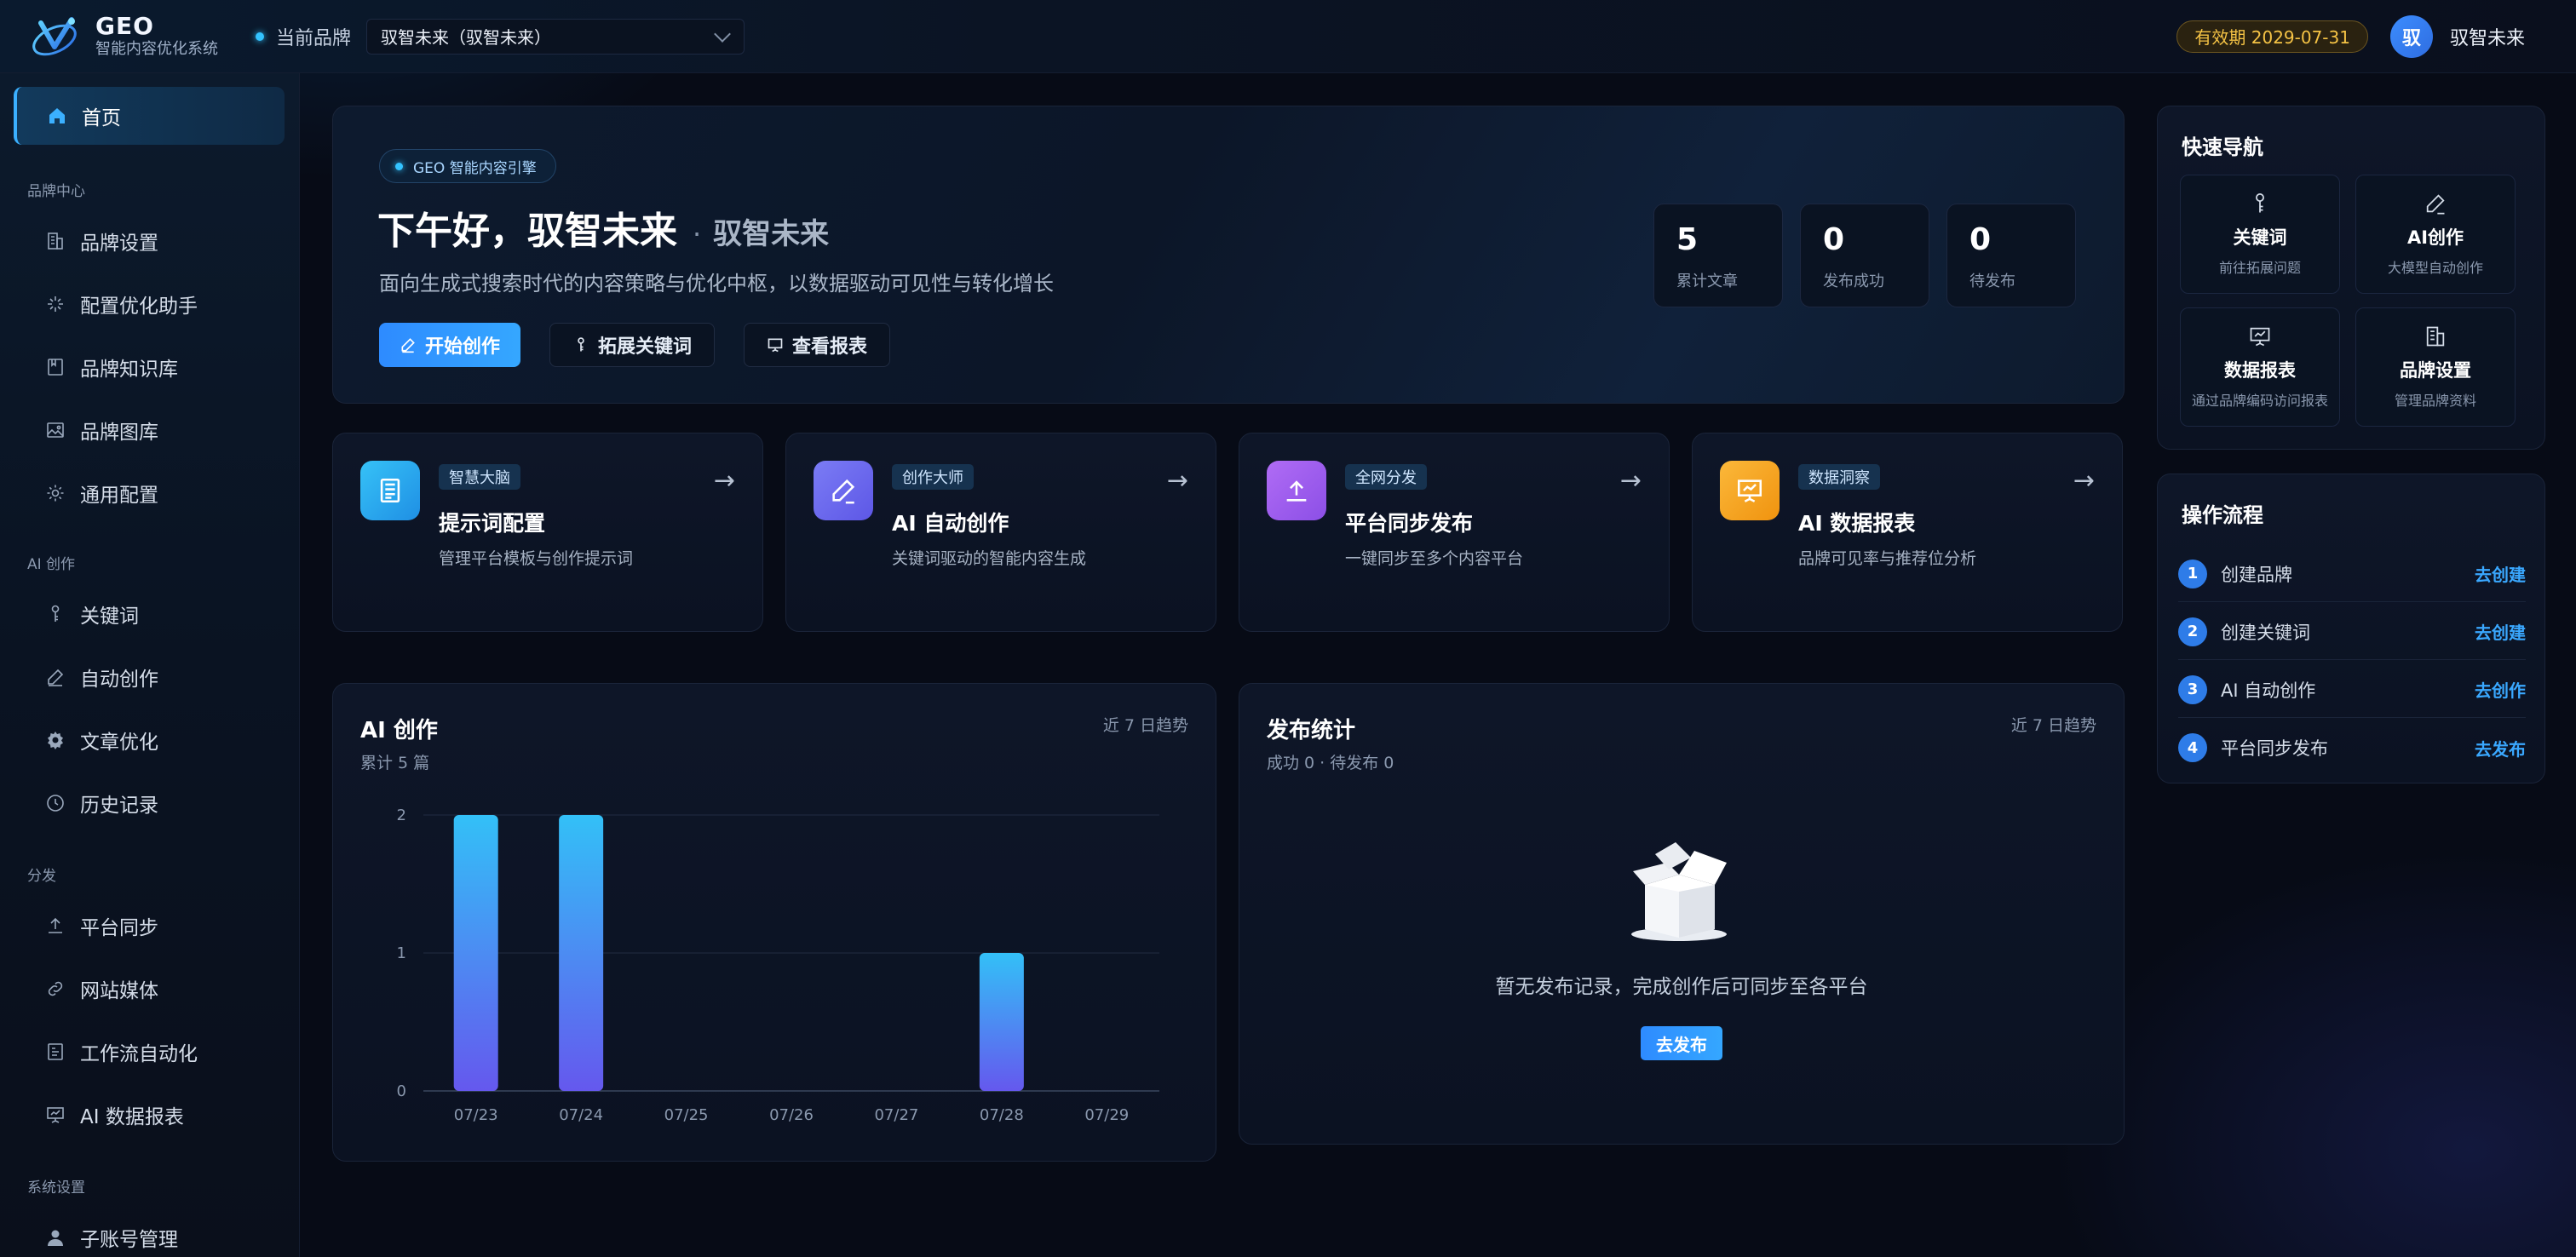 The image size is (2576, 1257). Describe the element at coordinates (2266, 632) in the screenshot. I see `step-label: 创建关键词` at that location.